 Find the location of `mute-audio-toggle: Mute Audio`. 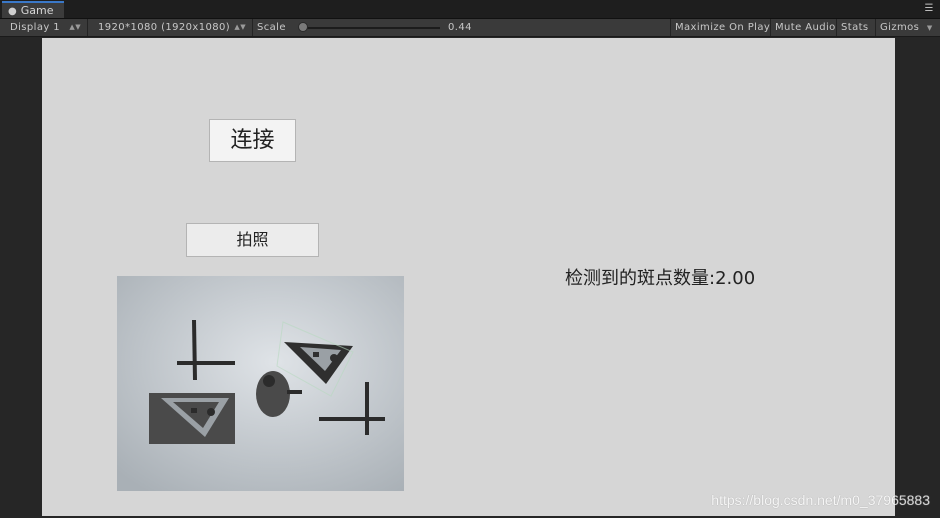

mute-audio-toggle: Mute Audio is located at coordinates (805, 27).